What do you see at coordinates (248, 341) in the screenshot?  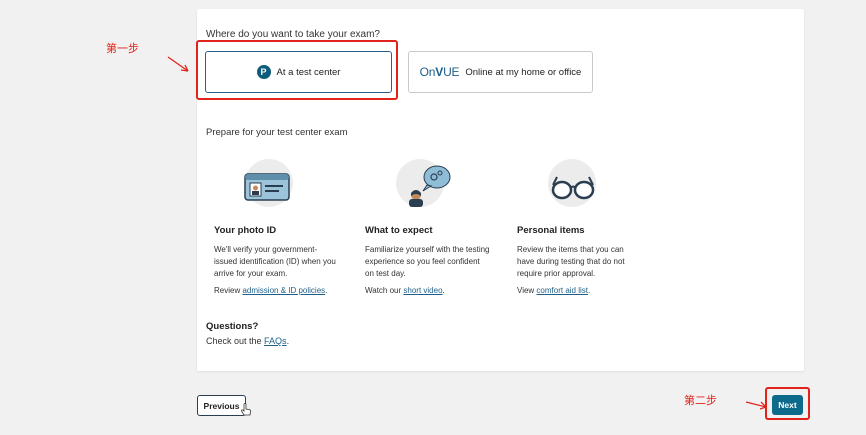 I see `questions-line: Check out the FAQs.` at bounding box center [248, 341].